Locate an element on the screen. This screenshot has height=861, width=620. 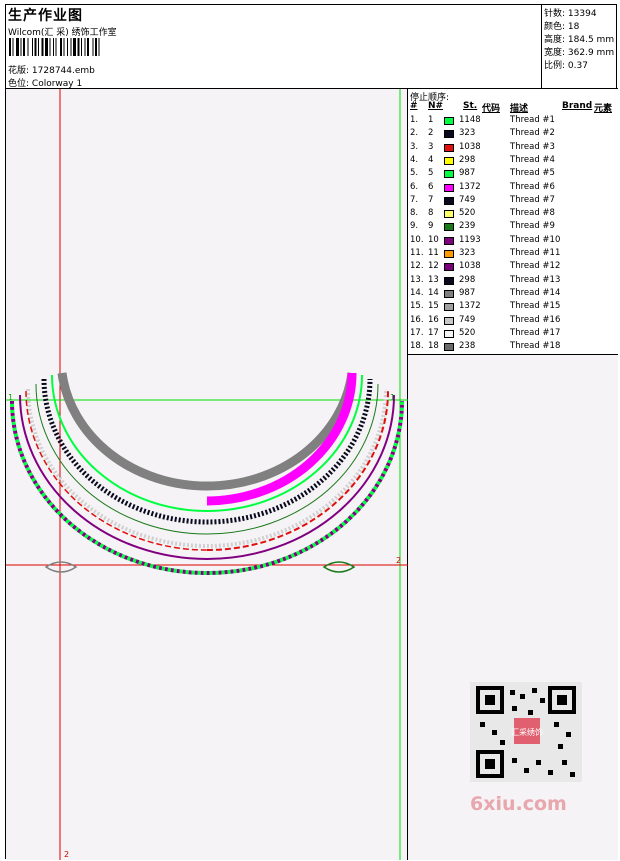
row-index: 13. is located at coordinates (417, 279).